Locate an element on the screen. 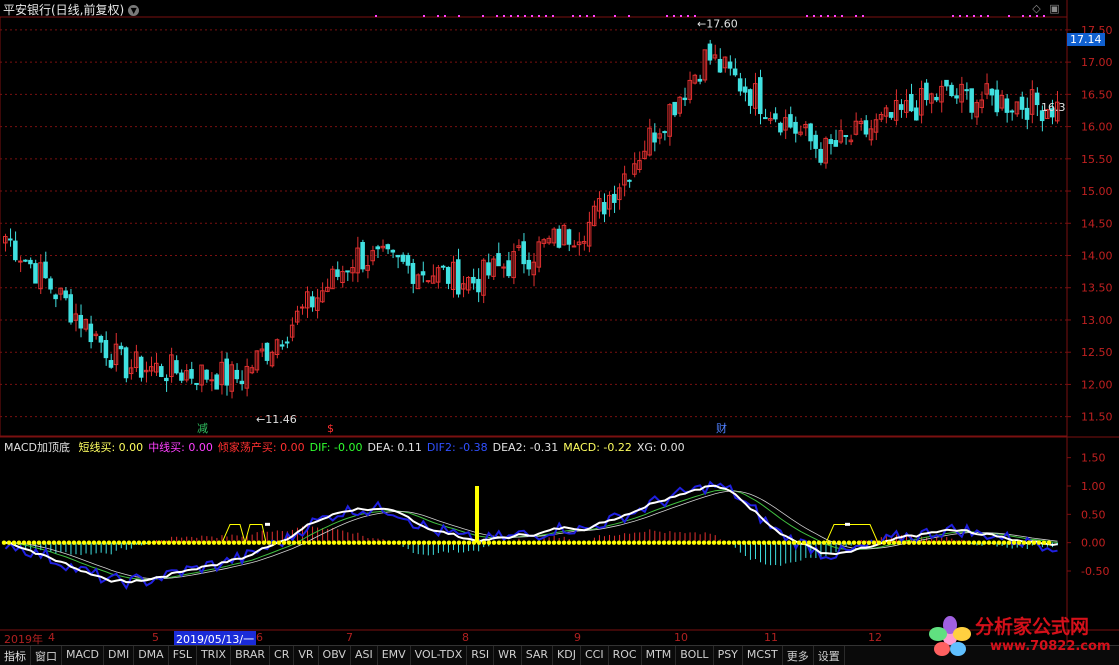  tab-mcst: MCST is located at coordinates (763, 655).